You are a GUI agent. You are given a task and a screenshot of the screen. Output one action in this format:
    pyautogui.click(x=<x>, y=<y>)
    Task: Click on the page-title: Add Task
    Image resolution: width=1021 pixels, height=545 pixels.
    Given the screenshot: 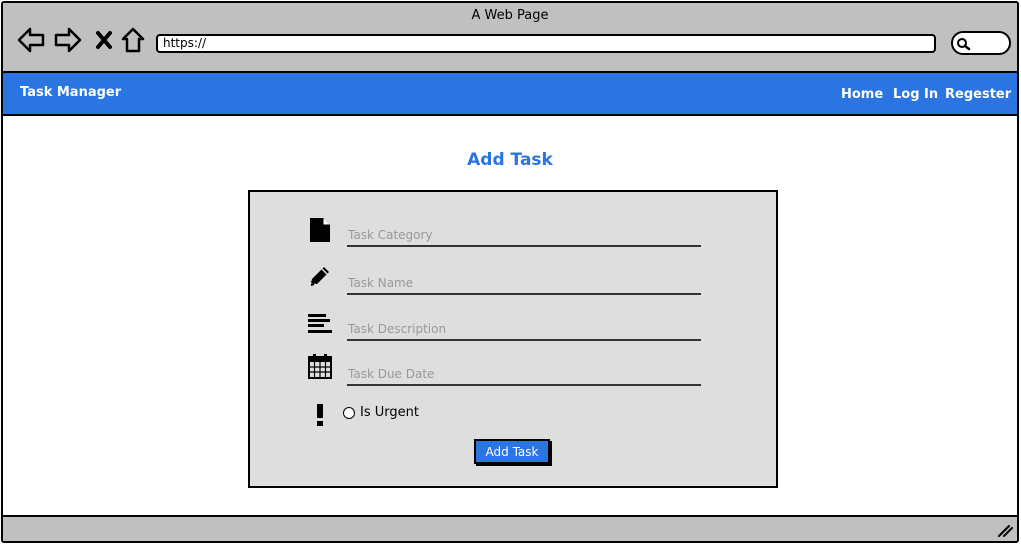 What is the action you would take?
    pyautogui.click(x=510, y=160)
    